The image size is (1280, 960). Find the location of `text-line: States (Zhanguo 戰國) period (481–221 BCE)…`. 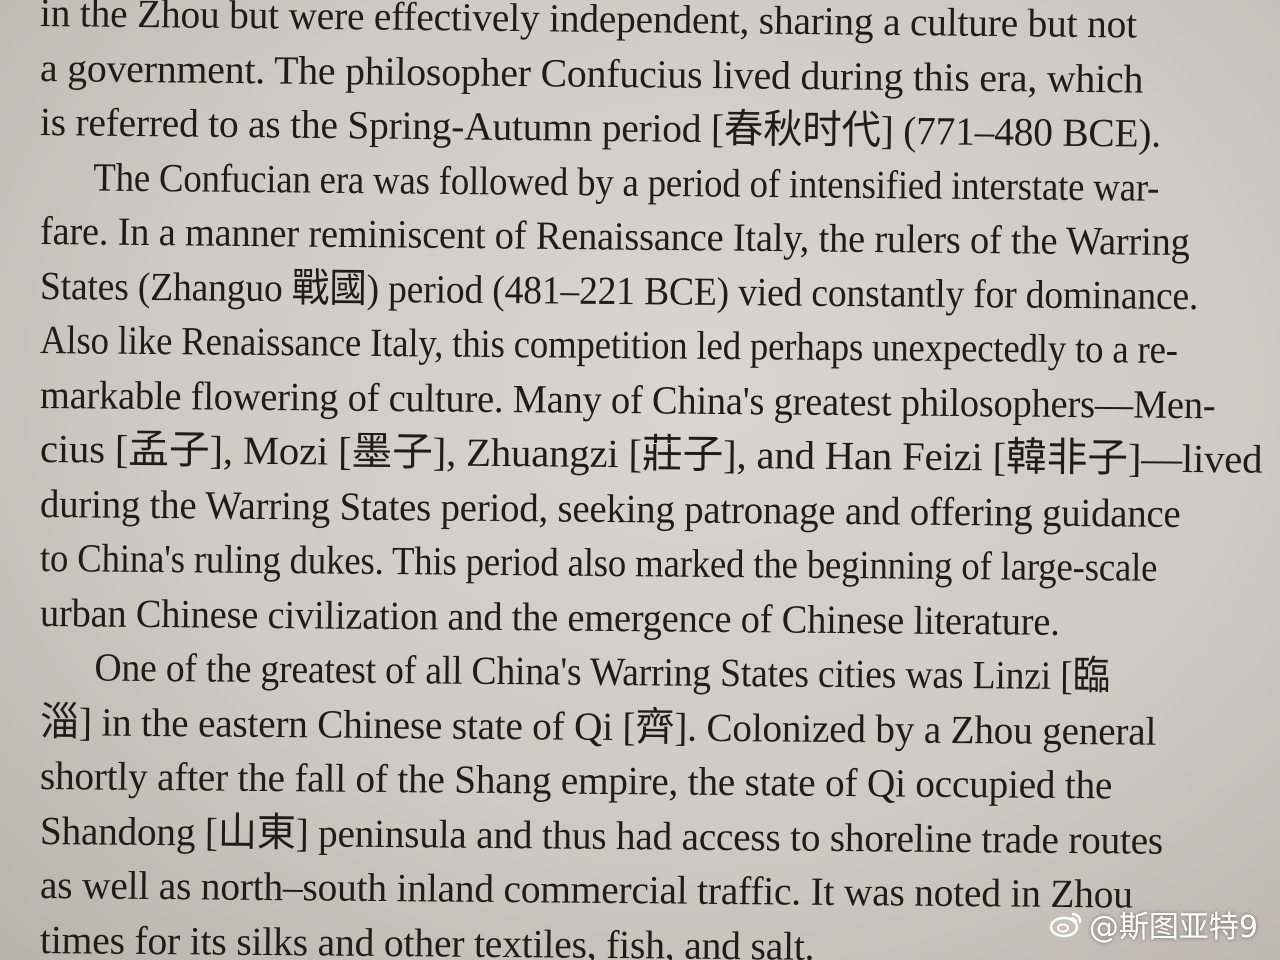

text-line: States (Zhanguo 戰國) period (481–221 BCE)… is located at coordinates (619, 290).